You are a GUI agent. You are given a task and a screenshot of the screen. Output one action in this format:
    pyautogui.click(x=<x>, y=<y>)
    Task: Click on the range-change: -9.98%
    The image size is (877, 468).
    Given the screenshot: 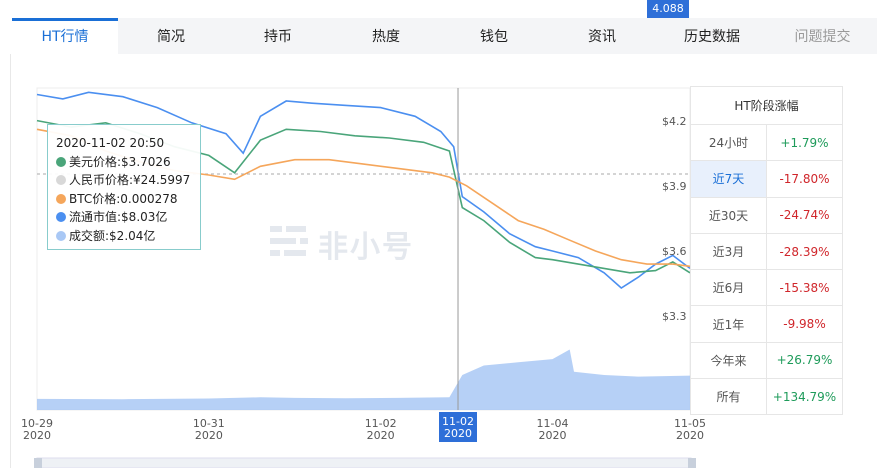 What is the action you would take?
    pyautogui.click(x=804, y=324)
    